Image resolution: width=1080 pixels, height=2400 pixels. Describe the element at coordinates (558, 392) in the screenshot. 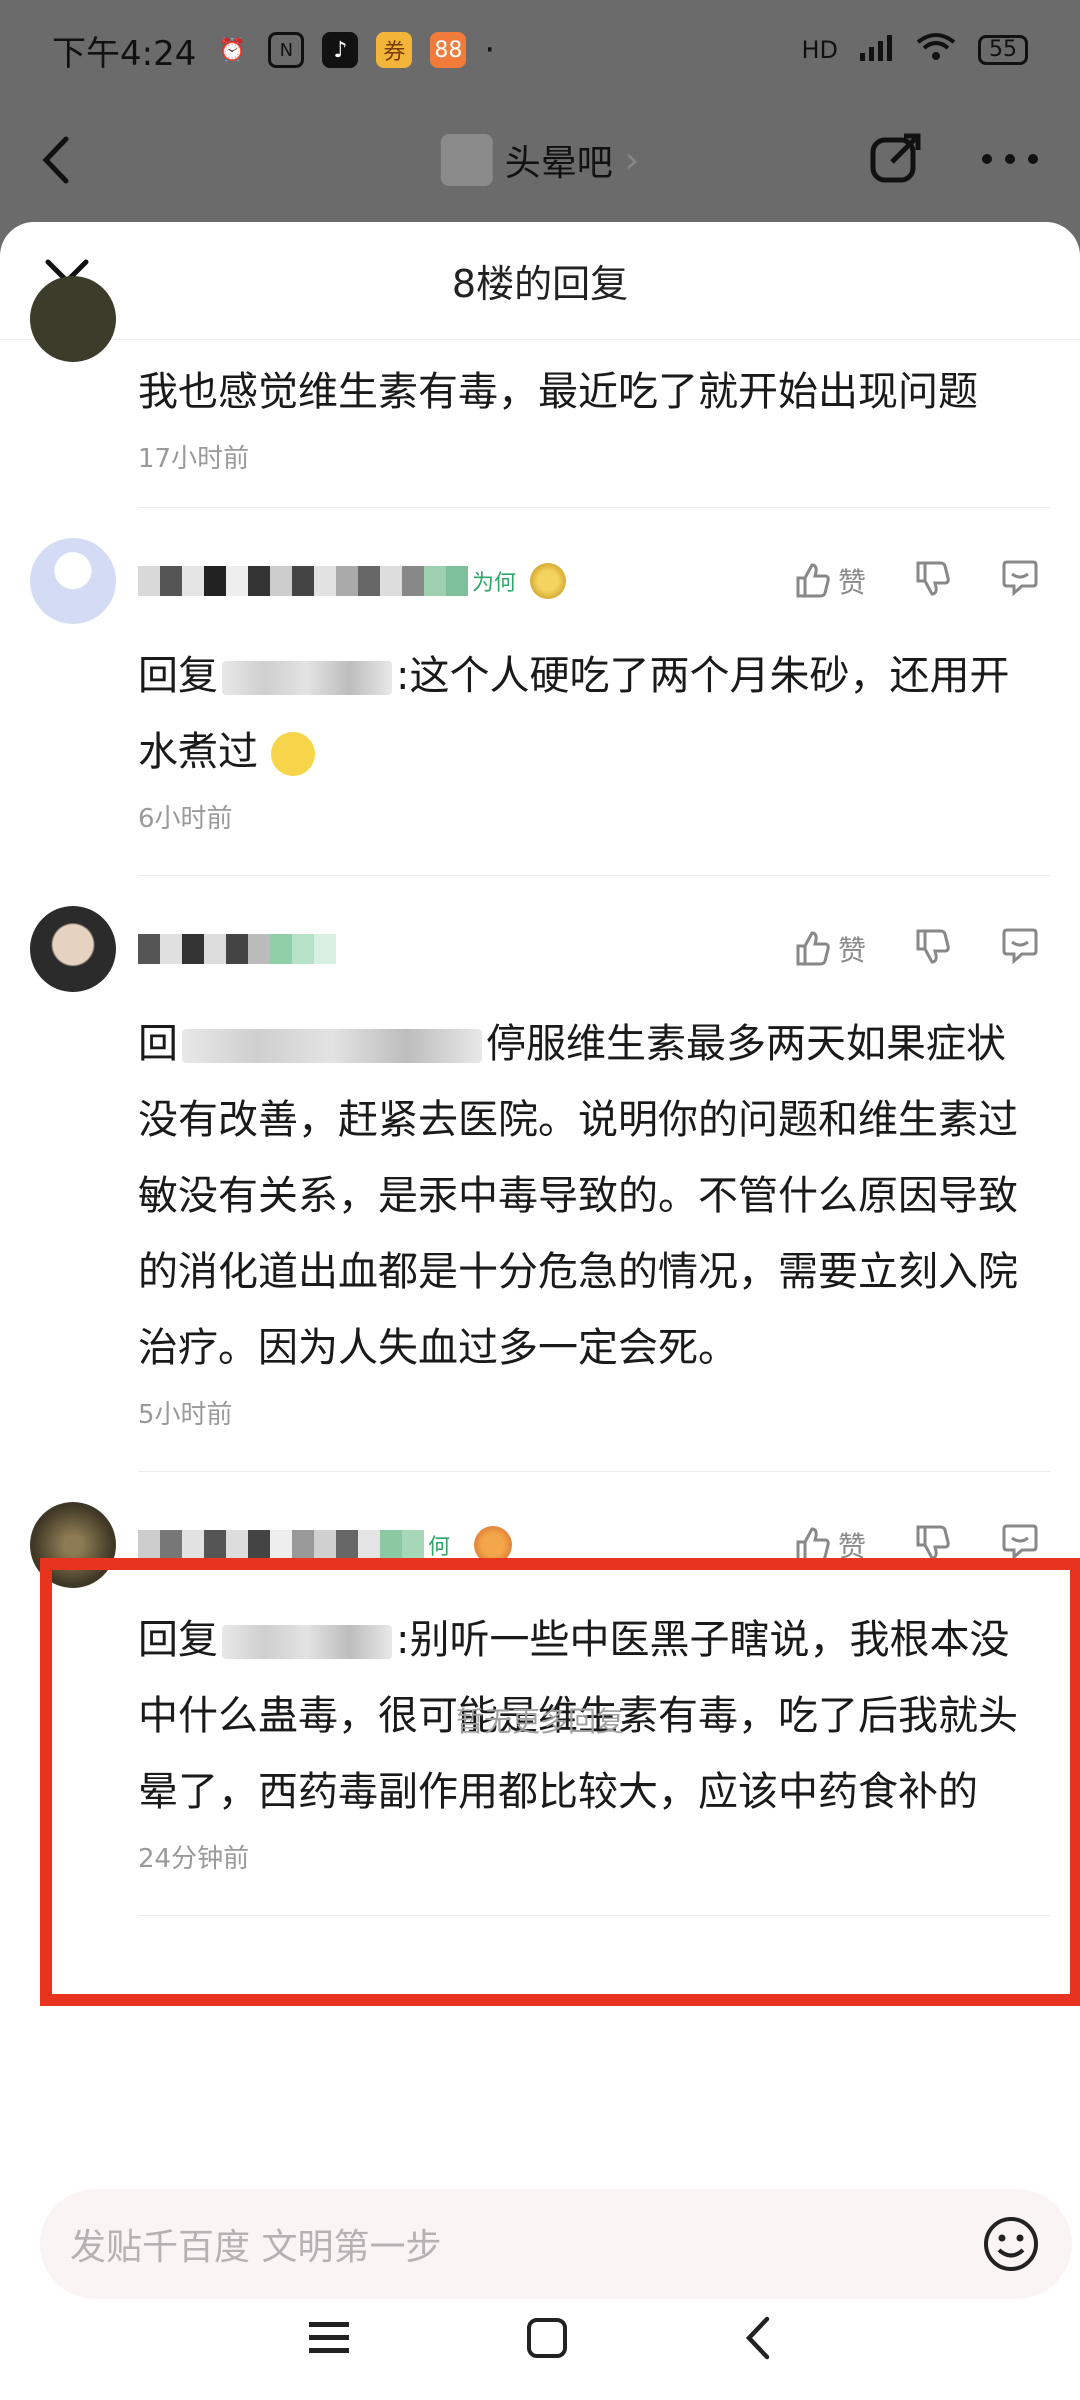

I see `reply-text: 我也感觉维生素有毒，最近吃了就开始出现问题` at that location.